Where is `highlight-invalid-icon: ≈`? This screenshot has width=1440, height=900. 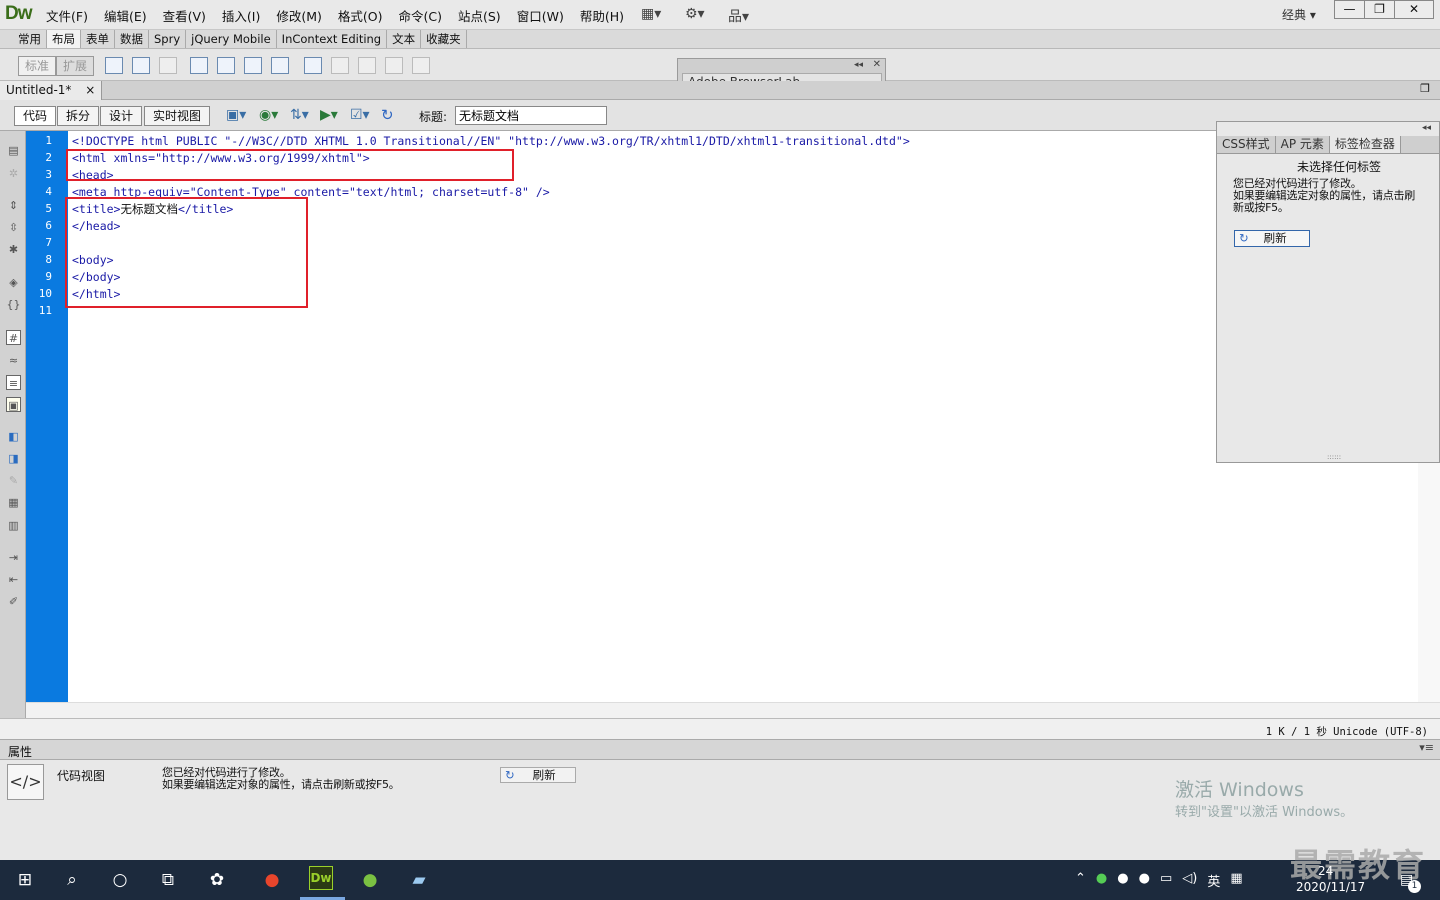 highlight-invalid-icon: ≈ is located at coordinates (13, 360).